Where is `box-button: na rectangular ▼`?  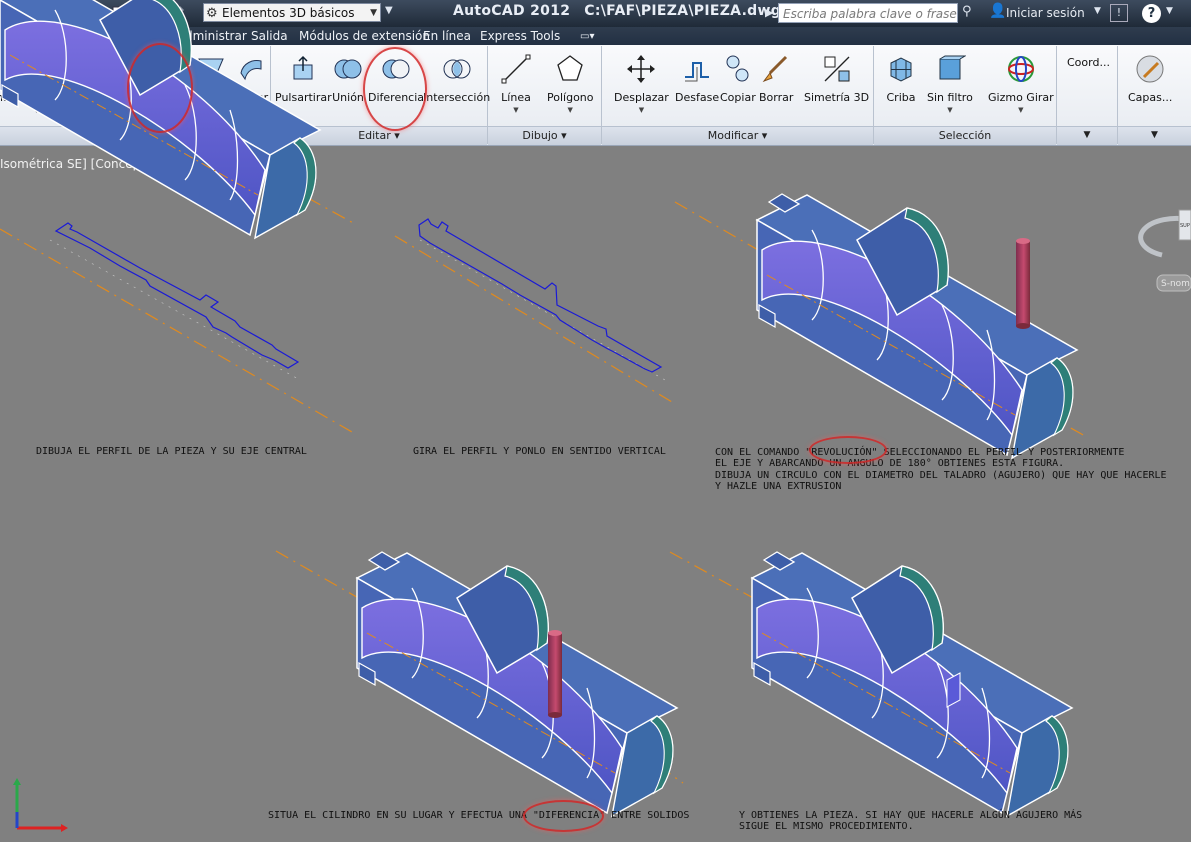 box-button: na rectangular ▼ is located at coordinates (38, 82).